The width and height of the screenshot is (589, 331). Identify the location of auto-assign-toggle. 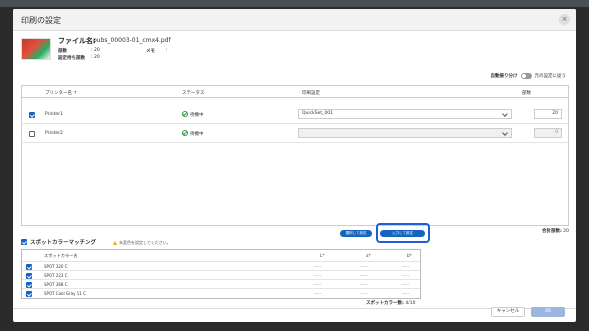
(526, 76).